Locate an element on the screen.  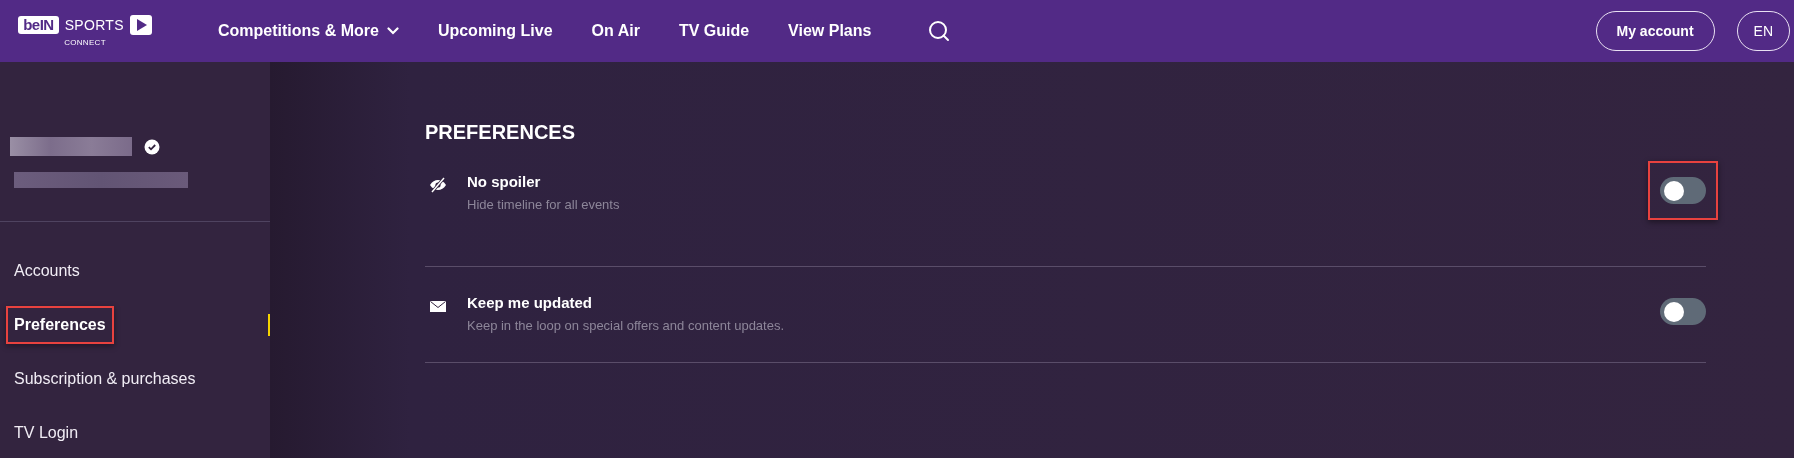
nav-dropdown: Competitions & More is located at coordinates (308, 31).